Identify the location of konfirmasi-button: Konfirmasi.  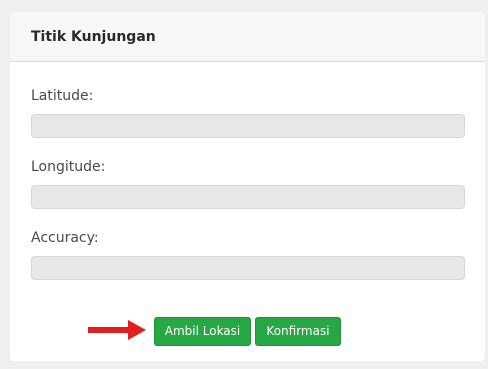
(298, 331).